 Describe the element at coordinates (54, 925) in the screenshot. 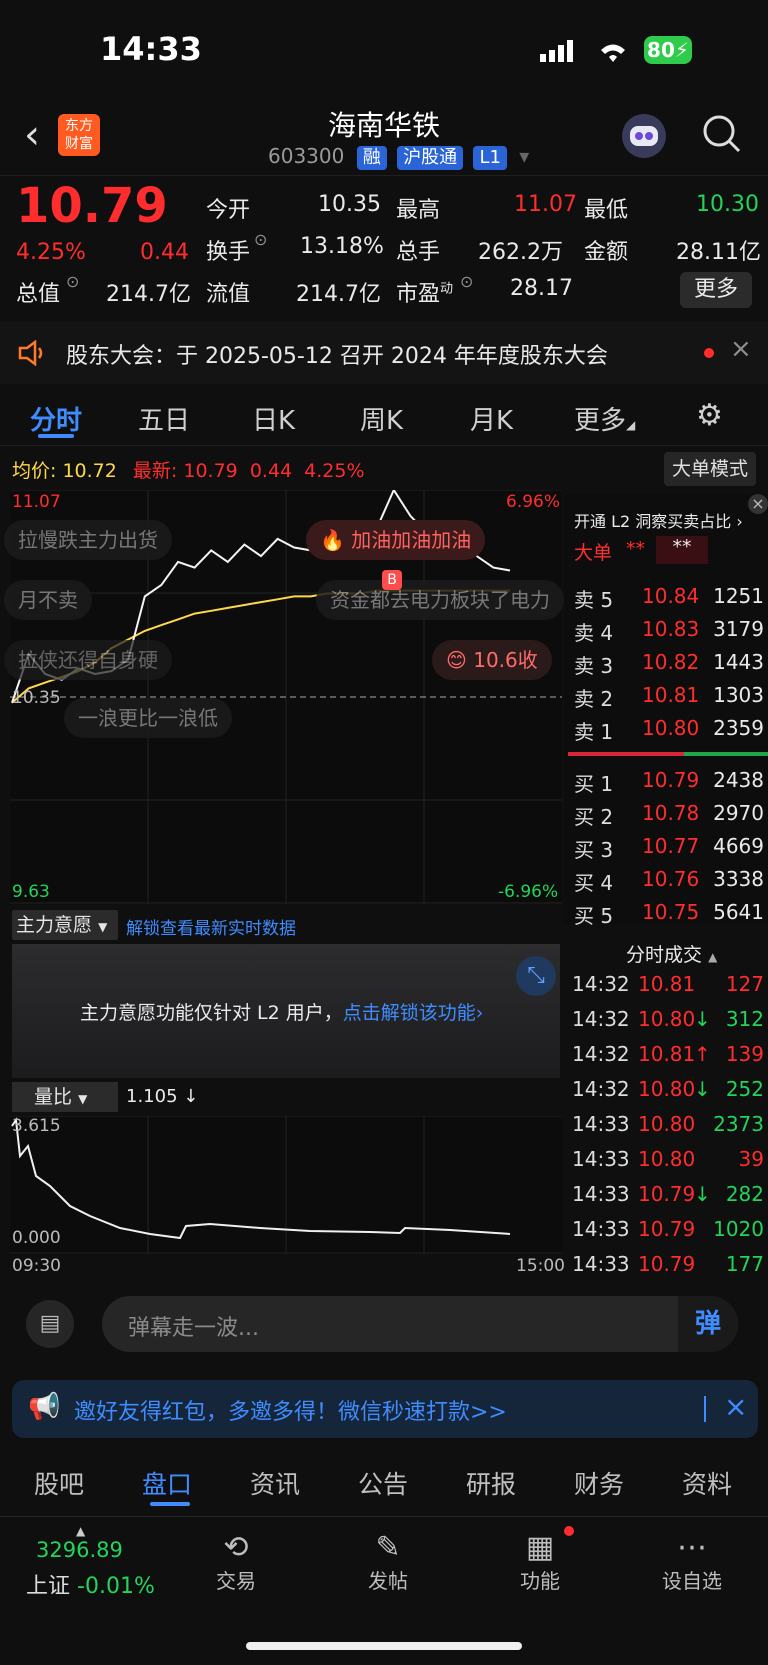

I see `main-force-label: 主力意愿` at that location.